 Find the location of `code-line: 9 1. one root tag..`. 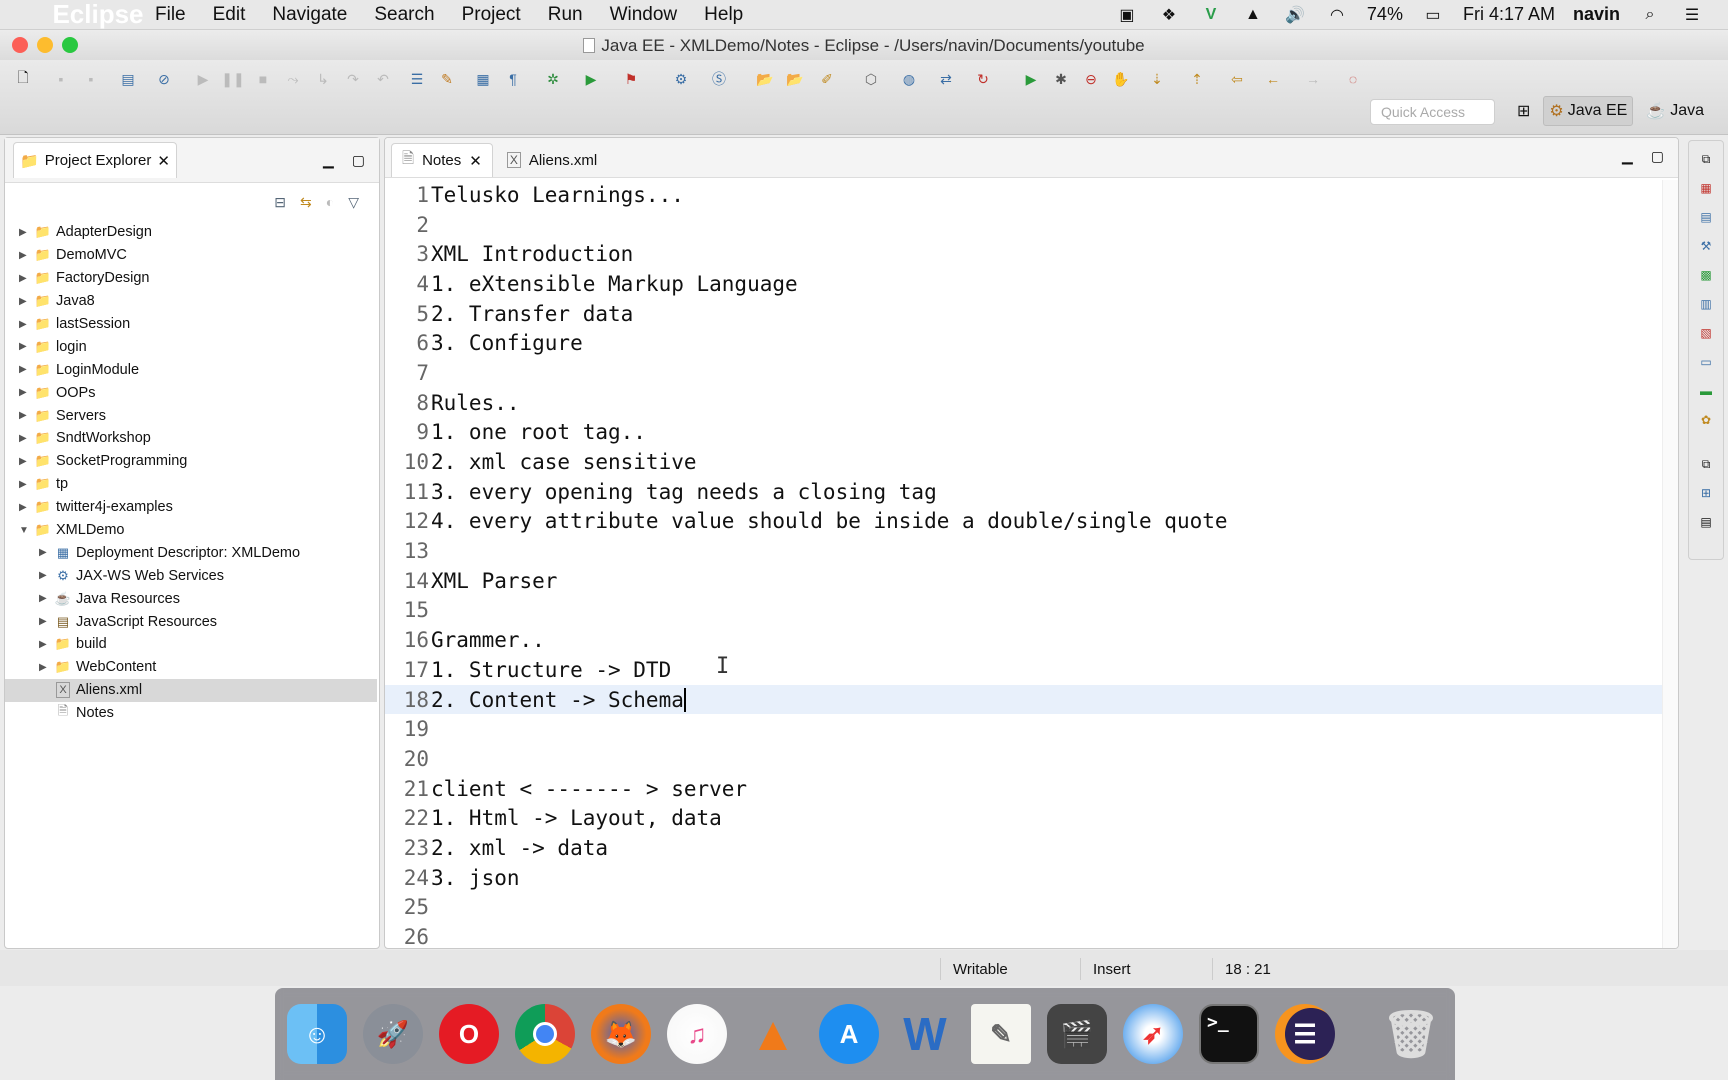

code-line: 9 1. one root tag.. is located at coordinates (1023, 433).